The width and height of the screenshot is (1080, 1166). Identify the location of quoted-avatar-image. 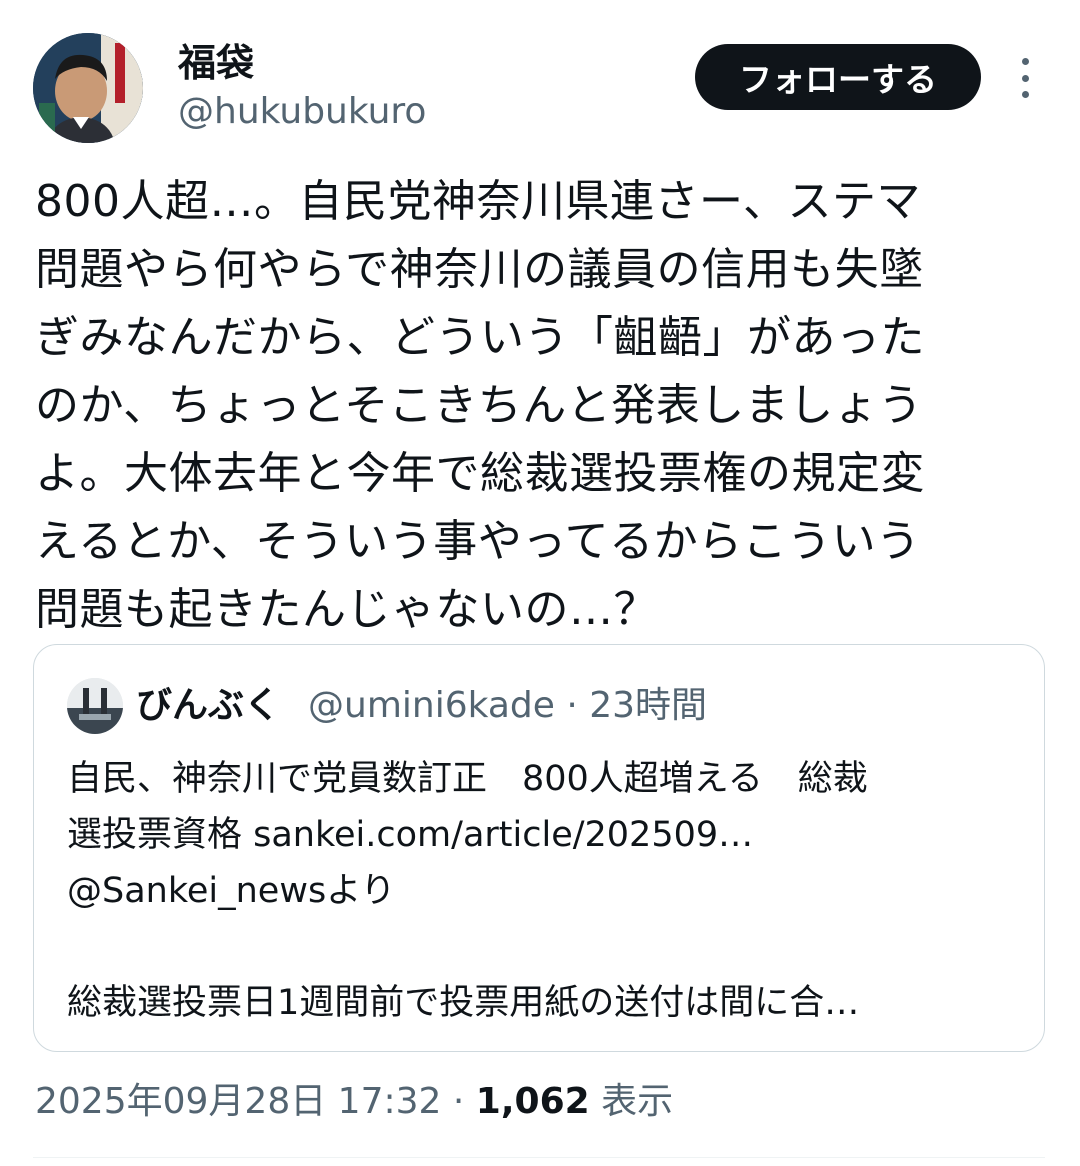
(95, 706).